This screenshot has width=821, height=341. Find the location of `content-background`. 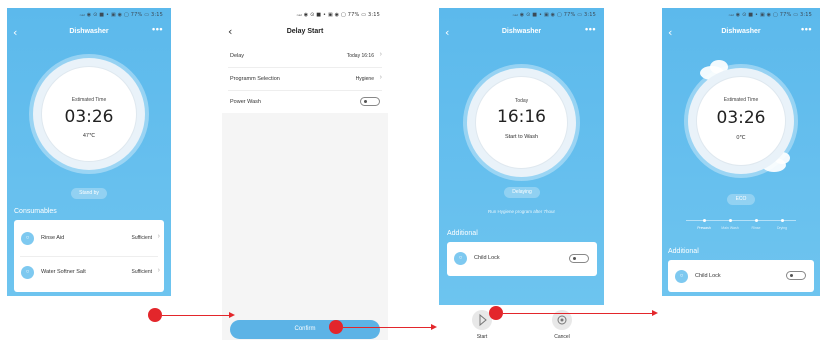

content-background is located at coordinates (305, 225).